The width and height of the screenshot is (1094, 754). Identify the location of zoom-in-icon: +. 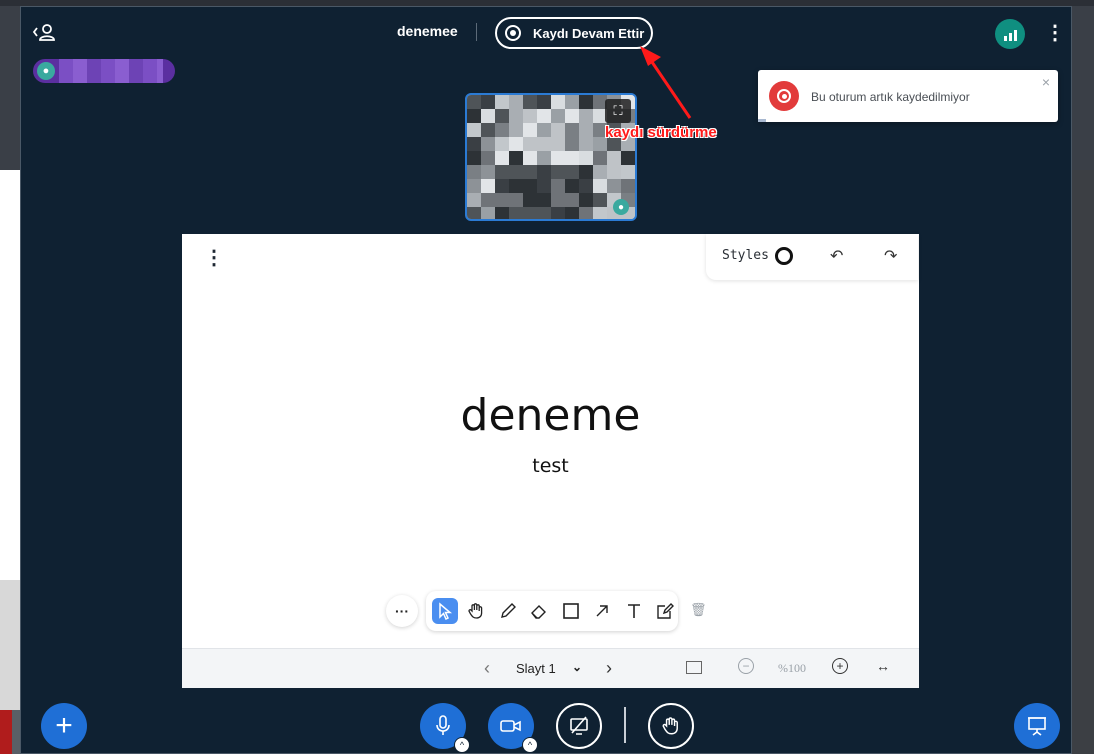
(840, 666).